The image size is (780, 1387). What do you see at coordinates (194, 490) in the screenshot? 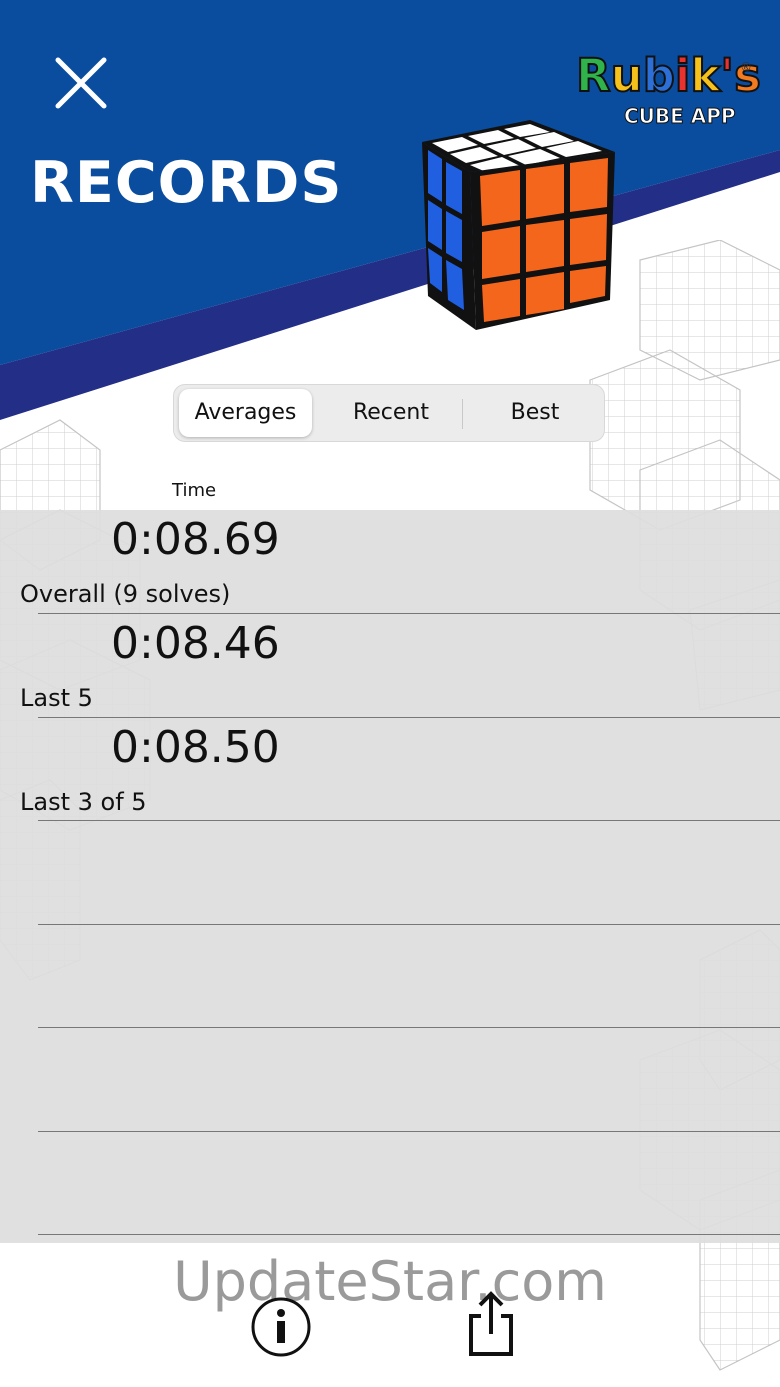
I see `time-column-header: Time` at bounding box center [194, 490].